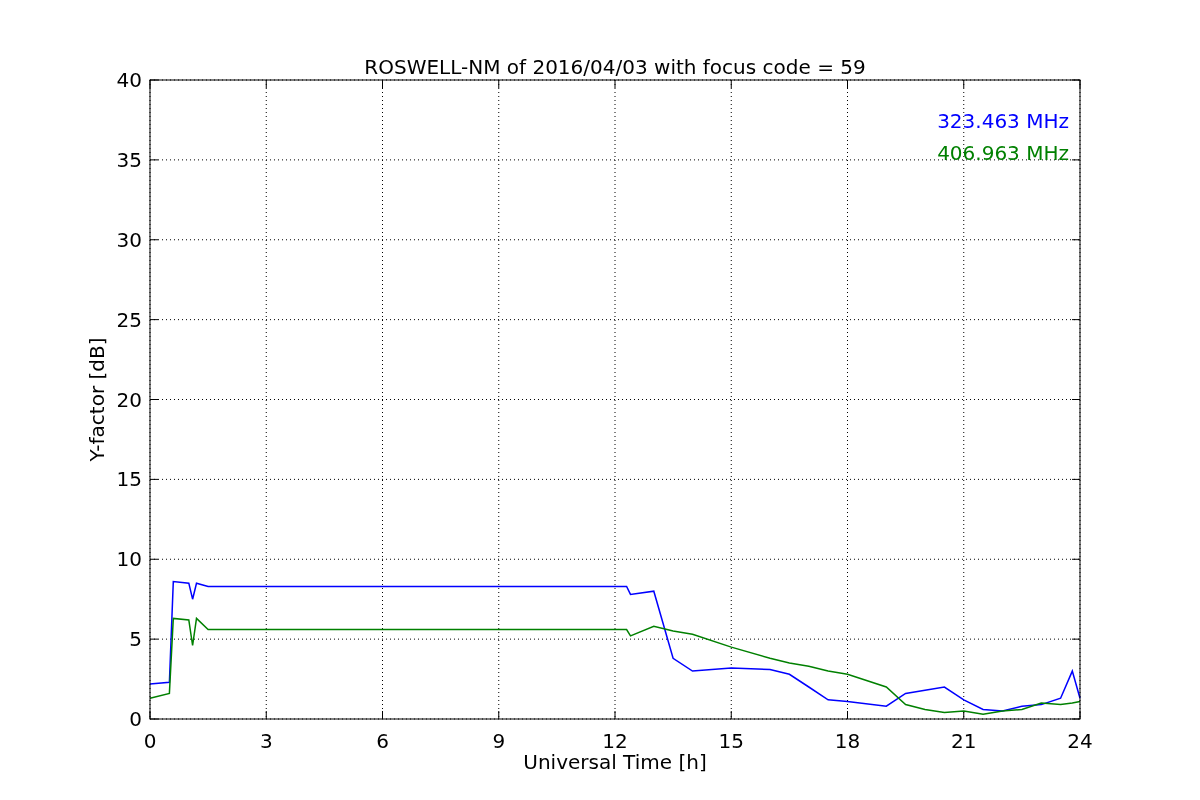 Image resolution: width=1200 pixels, height=800 pixels. What do you see at coordinates (129, 559) in the screenshot?
I see `y-tick-label: 10` at bounding box center [129, 559].